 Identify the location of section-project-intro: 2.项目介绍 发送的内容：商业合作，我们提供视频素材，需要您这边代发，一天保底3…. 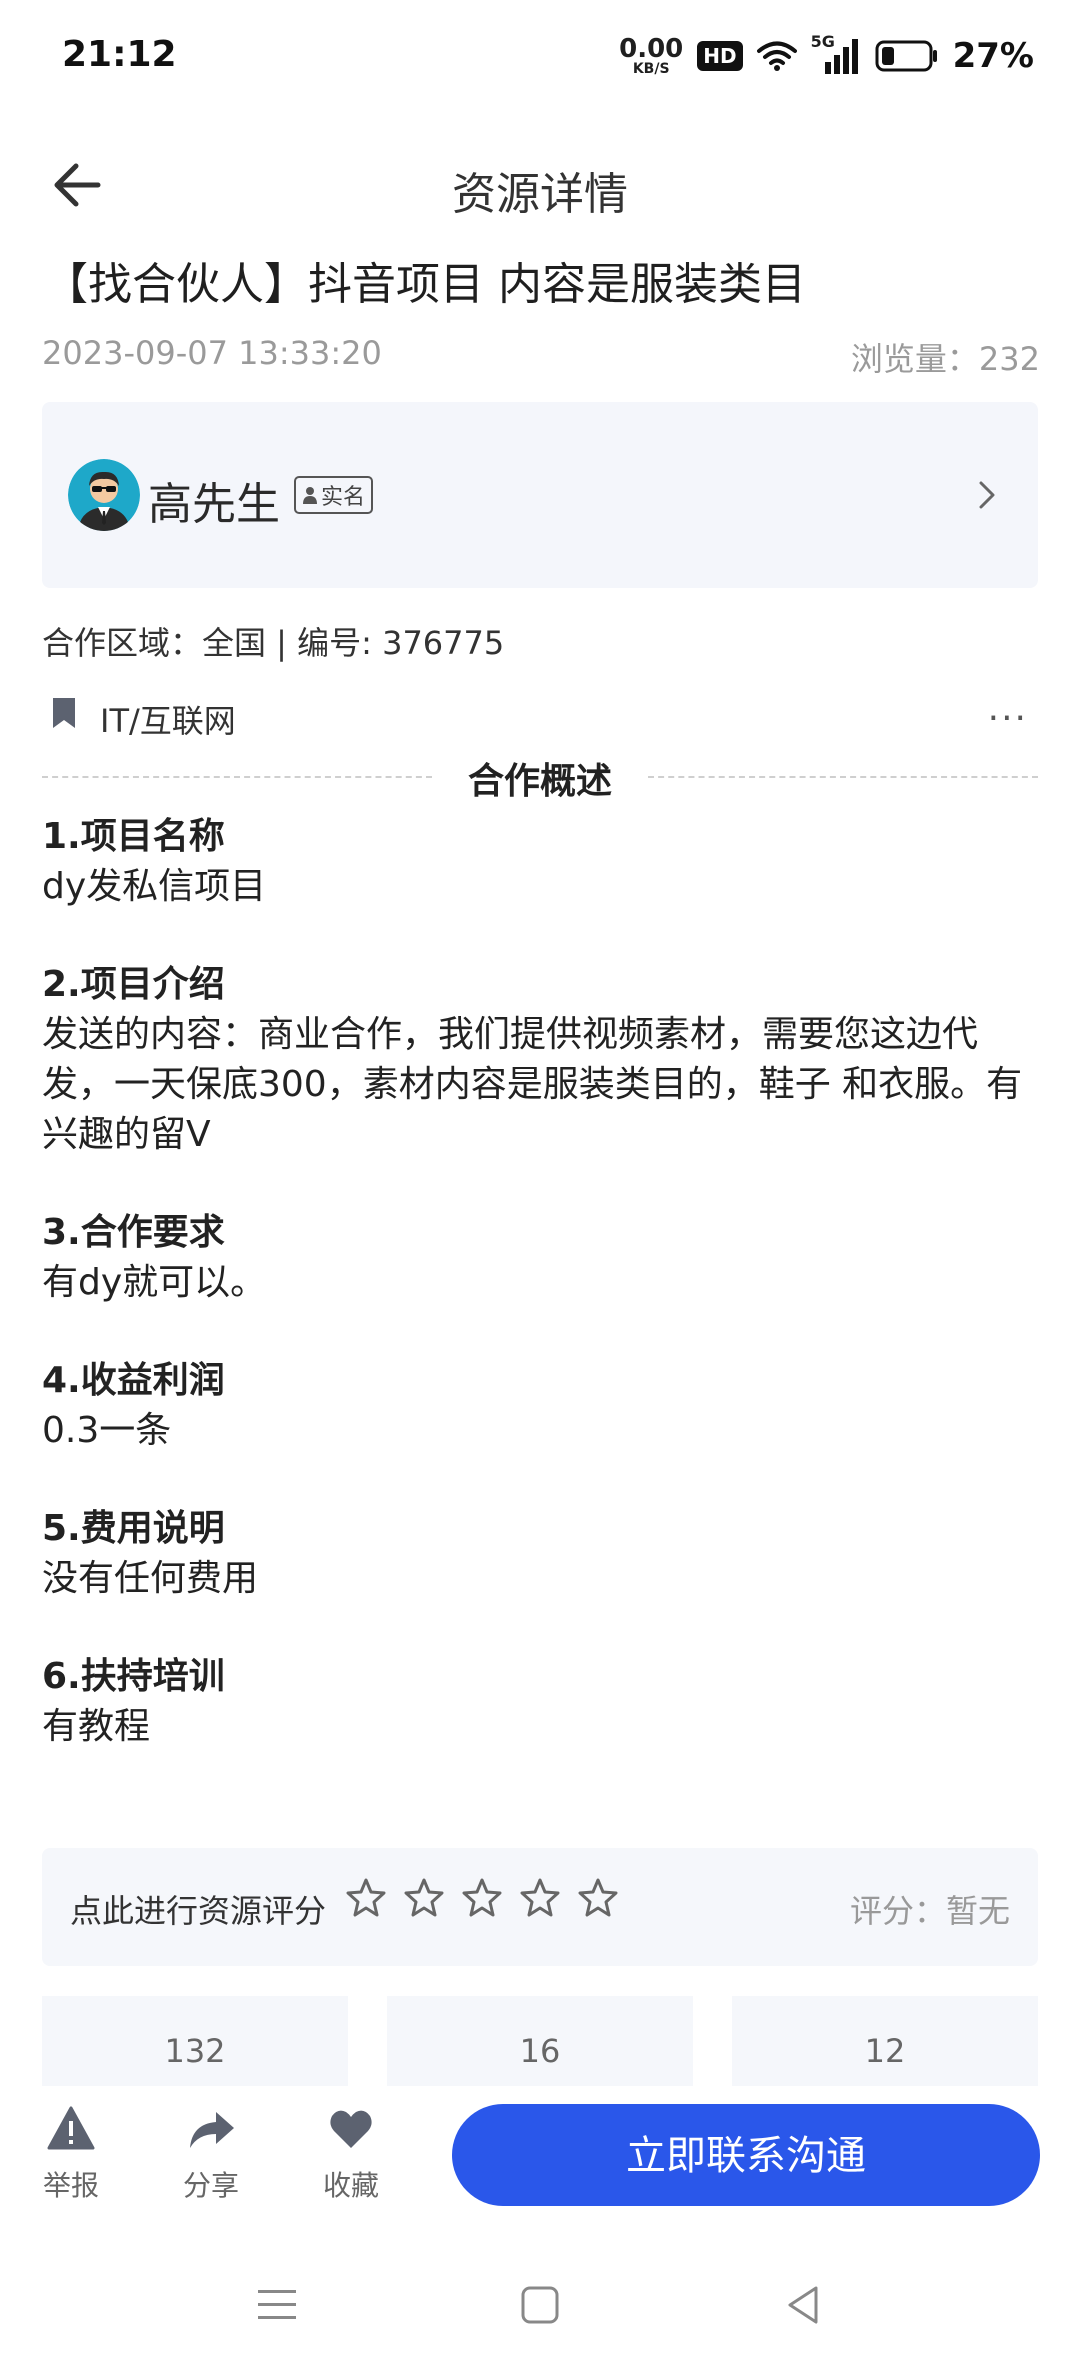
(540, 1060).